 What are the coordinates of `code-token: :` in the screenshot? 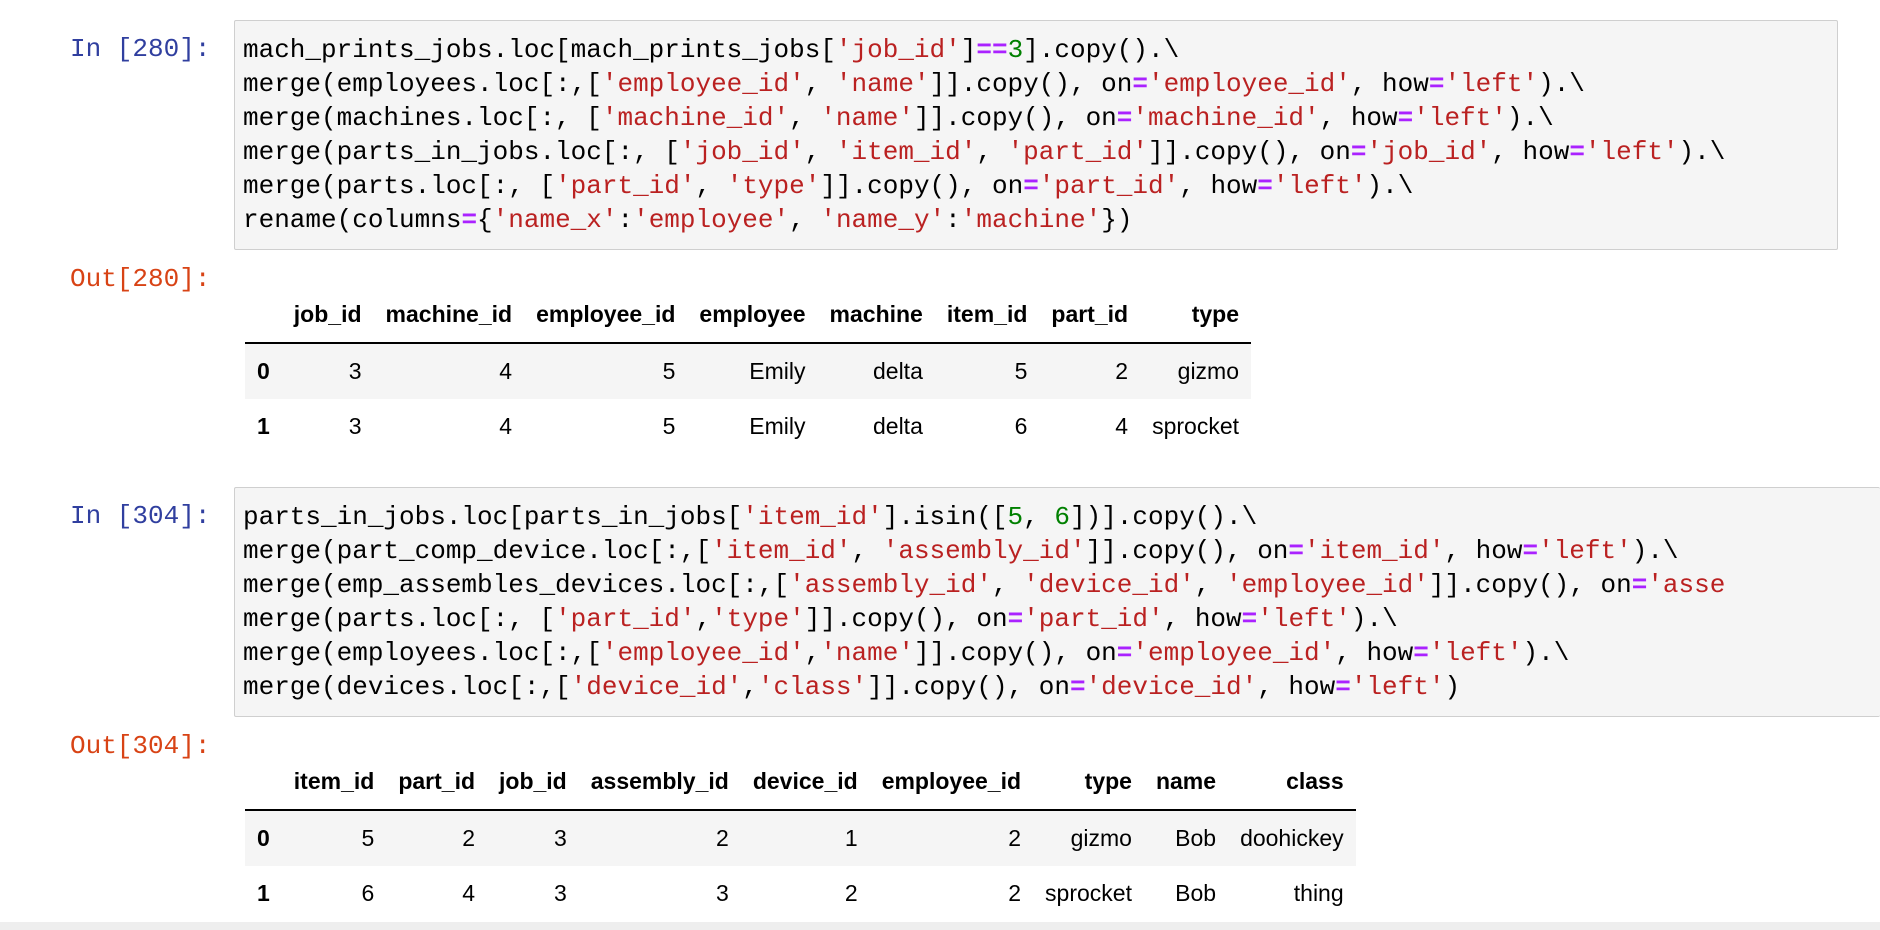 It's located at (953, 220).